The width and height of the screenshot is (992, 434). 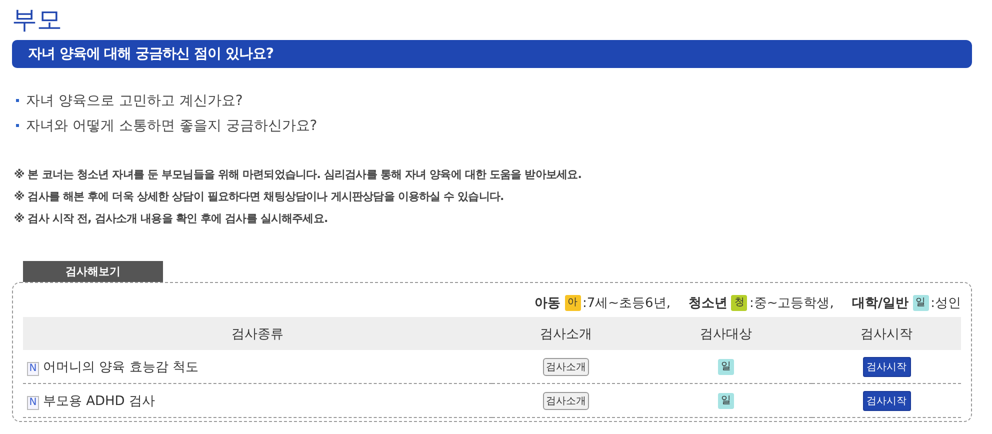 I want to click on note-text: ※ 검사를 해본 후에 더욱 상세한 상담이 필요하다면 채팅상담이나 게시판상담을 이용하실 수 있습니다., so click(x=259, y=197).